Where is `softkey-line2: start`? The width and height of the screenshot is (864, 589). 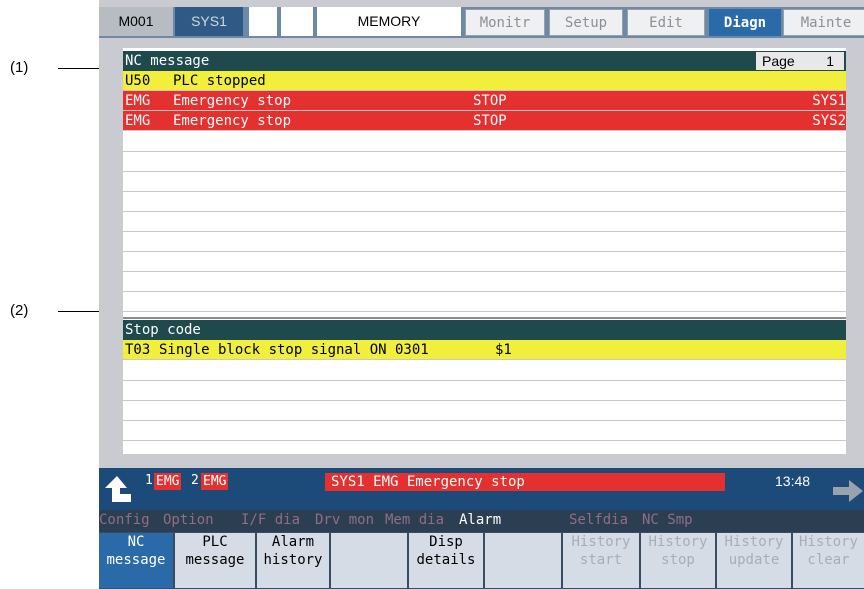 softkey-line2: start is located at coordinates (601, 560).